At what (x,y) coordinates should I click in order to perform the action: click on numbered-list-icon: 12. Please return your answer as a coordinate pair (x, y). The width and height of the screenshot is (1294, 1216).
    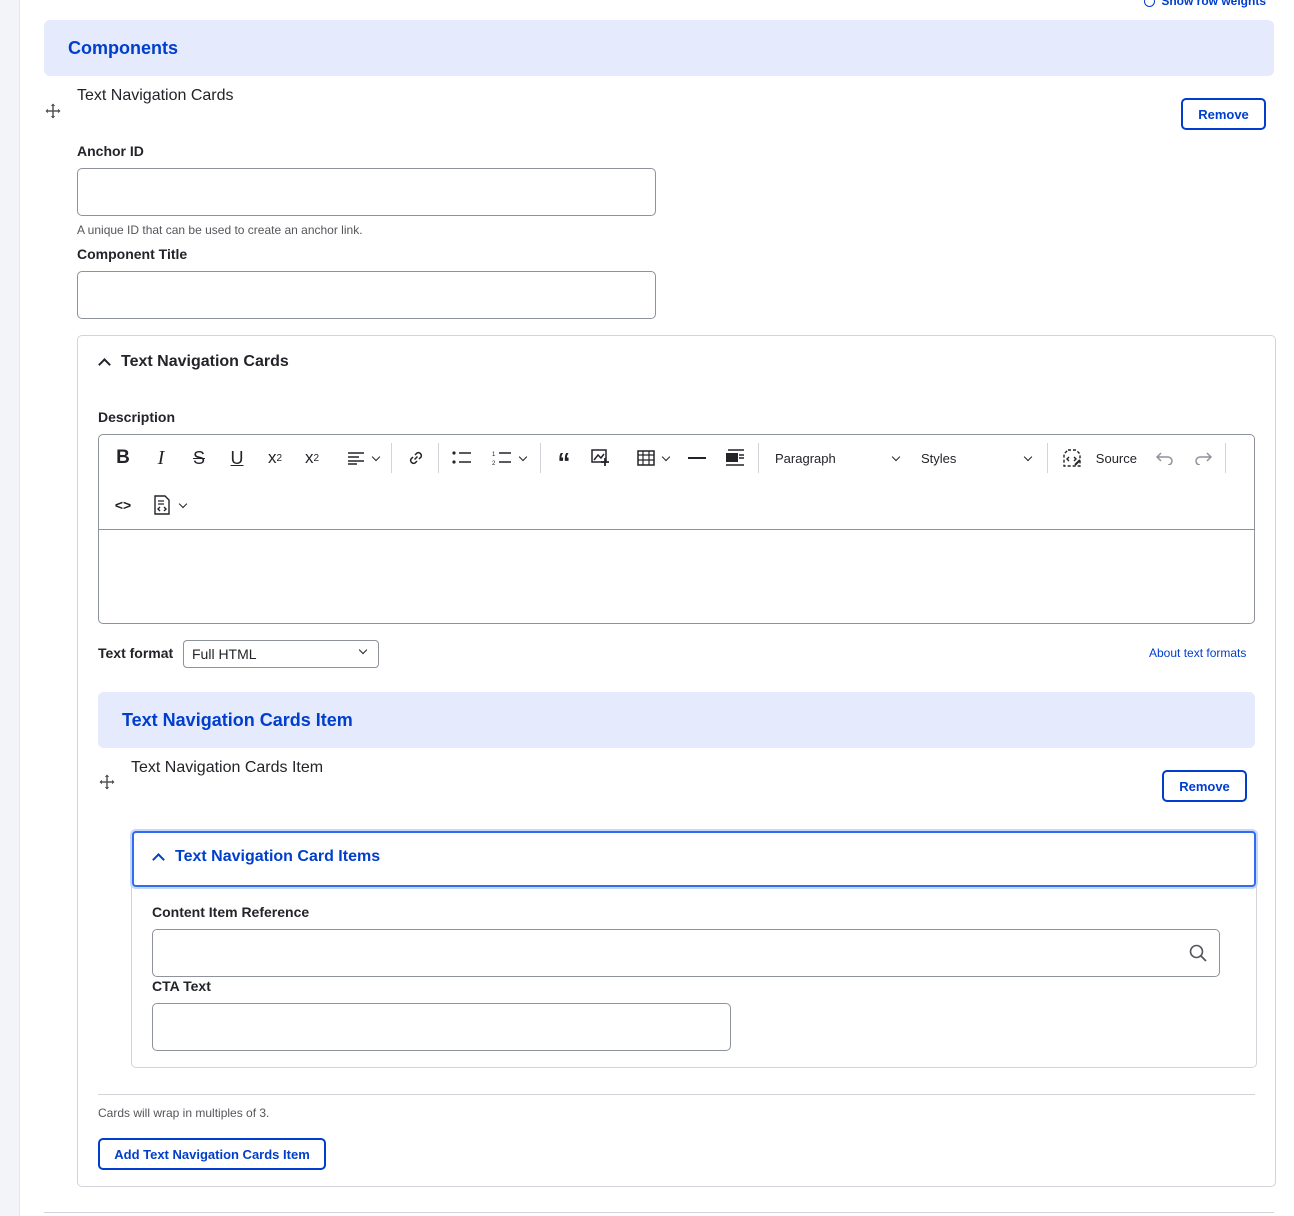
    Looking at the image, I should click on (509, 458).